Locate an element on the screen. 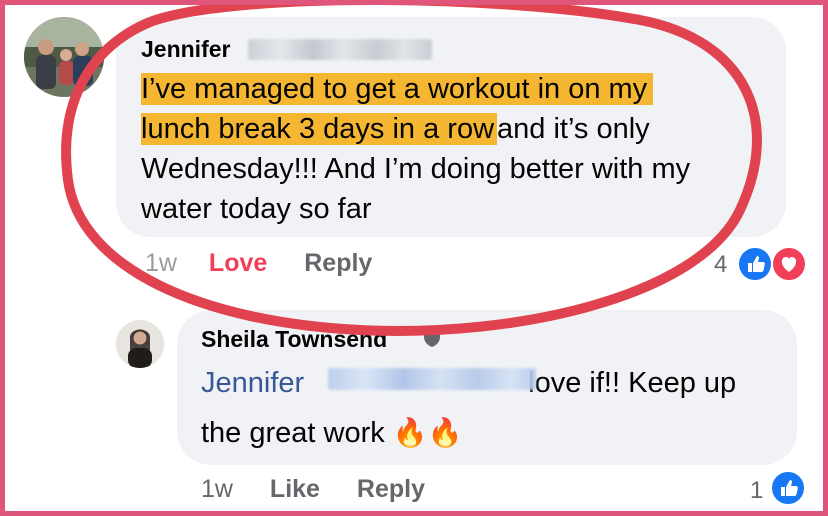  mention-lastname-redaction is located at coordinates (432, 379).